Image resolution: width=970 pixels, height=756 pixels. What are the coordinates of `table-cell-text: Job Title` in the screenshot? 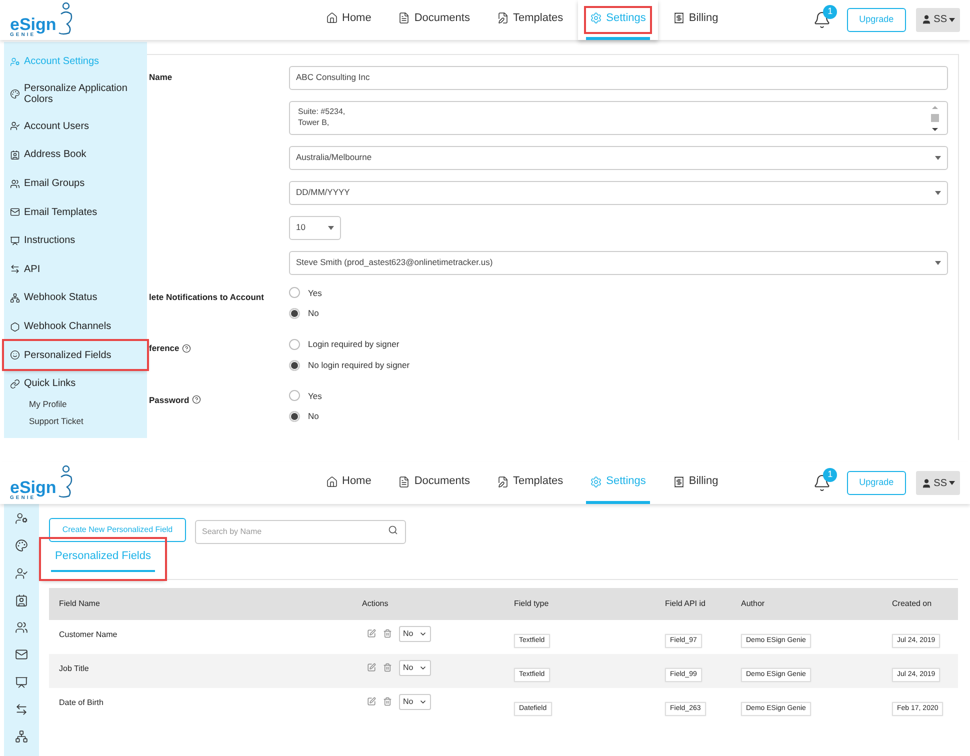 It's located at (74, 668).